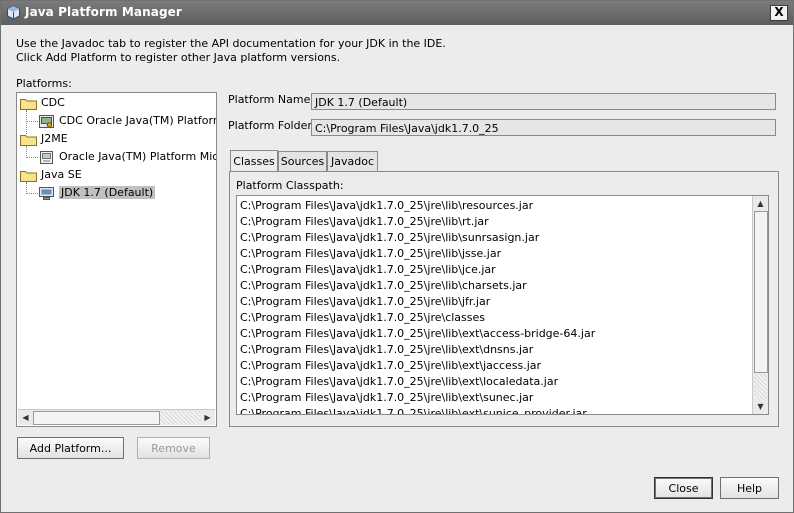 This screenshot has width=794, height=513. I want to click on tab-classes: Classes, so click(254, 160).